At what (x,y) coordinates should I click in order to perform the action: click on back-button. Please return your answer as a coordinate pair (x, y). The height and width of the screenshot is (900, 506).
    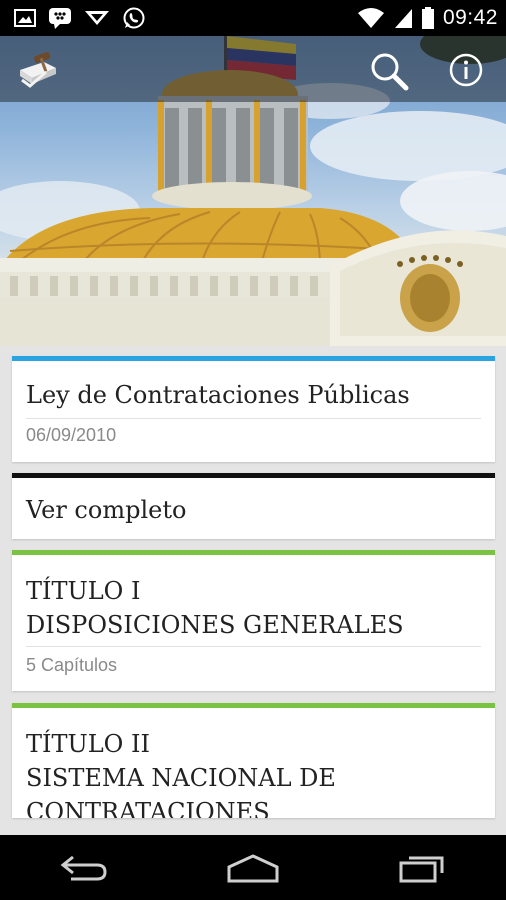
    Looking at the image, I should click on (84, 868).